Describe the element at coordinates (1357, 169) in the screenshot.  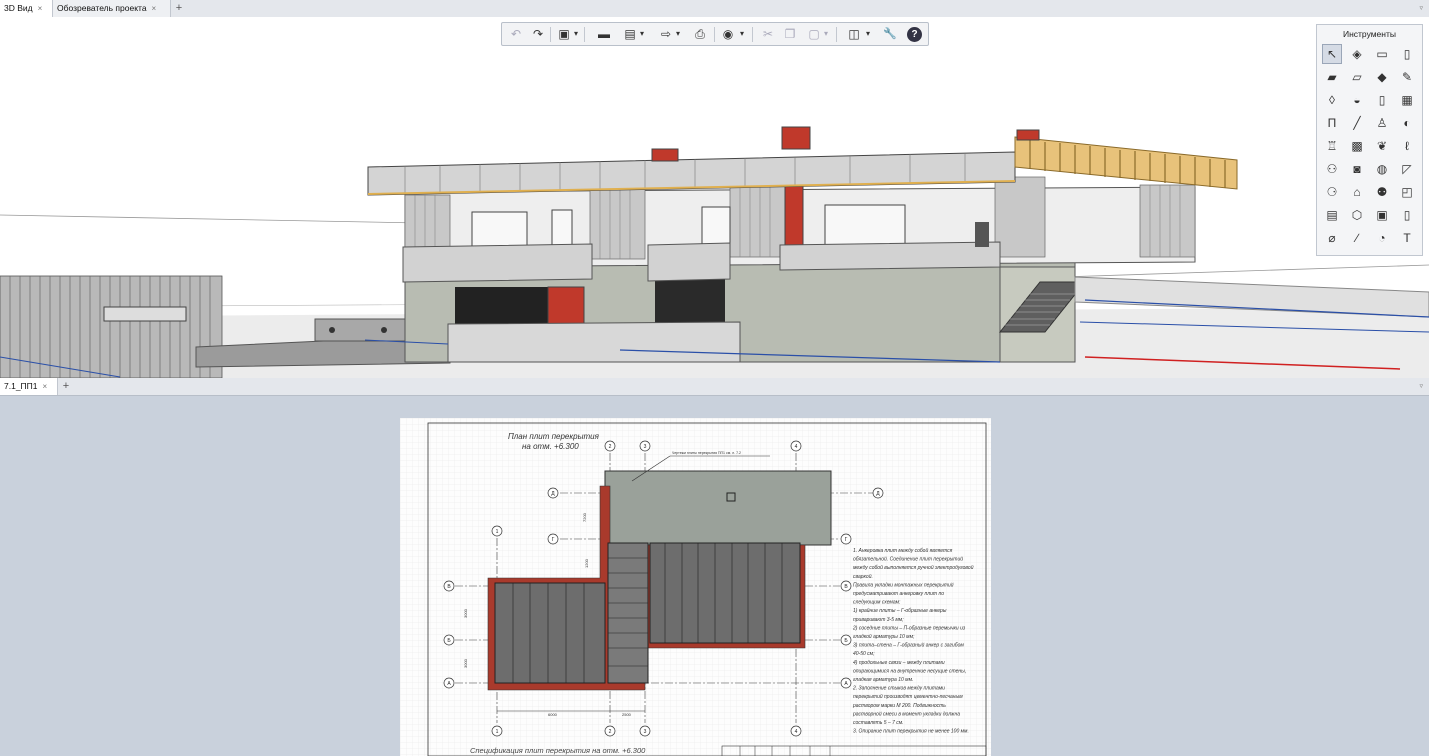
I see `tool-22-icon: ◙` at that location.